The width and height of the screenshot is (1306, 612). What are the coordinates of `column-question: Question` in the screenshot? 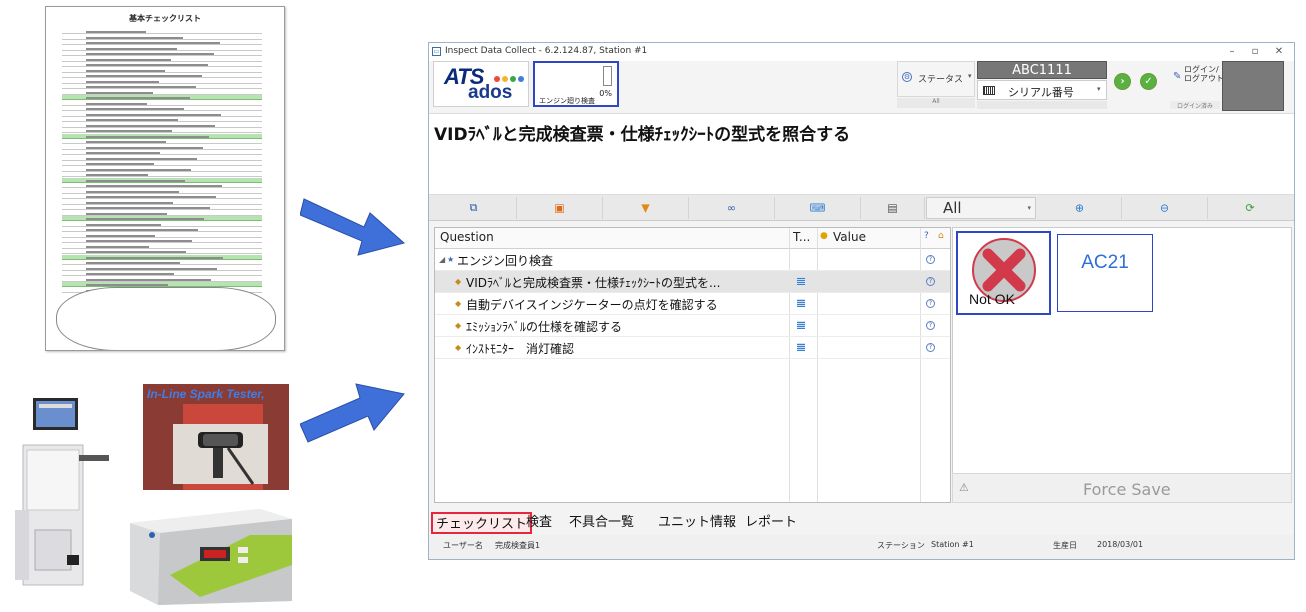 It's located at (467, 237).